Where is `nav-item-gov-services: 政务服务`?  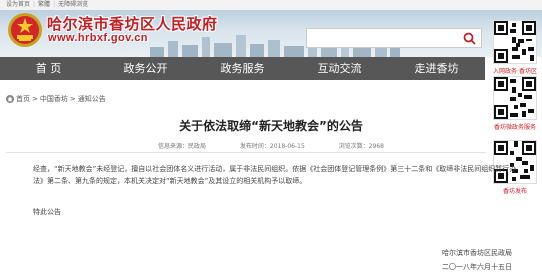
nav-item-gov-services: 政务服务 is located at coordinates (242, 68).